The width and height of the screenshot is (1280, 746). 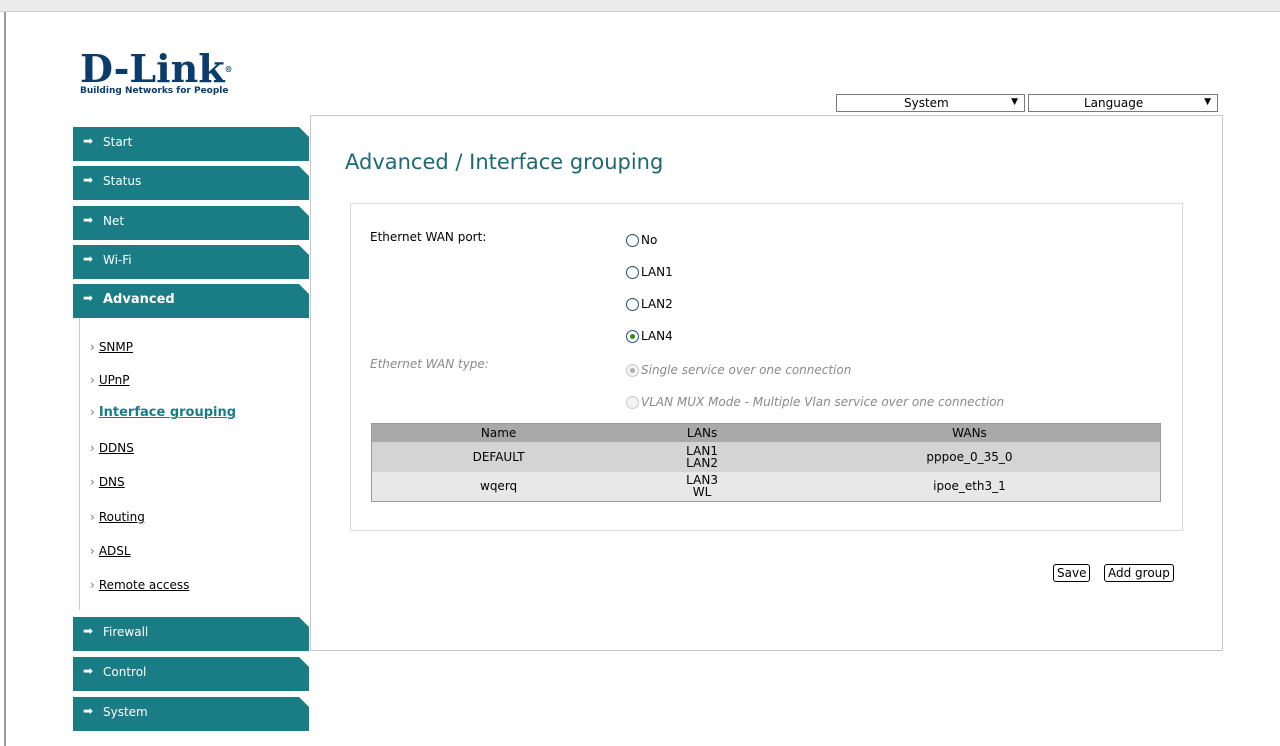 I want to click on nav-item-firewall: ➡ Firewall, so click(x=191, y=634).